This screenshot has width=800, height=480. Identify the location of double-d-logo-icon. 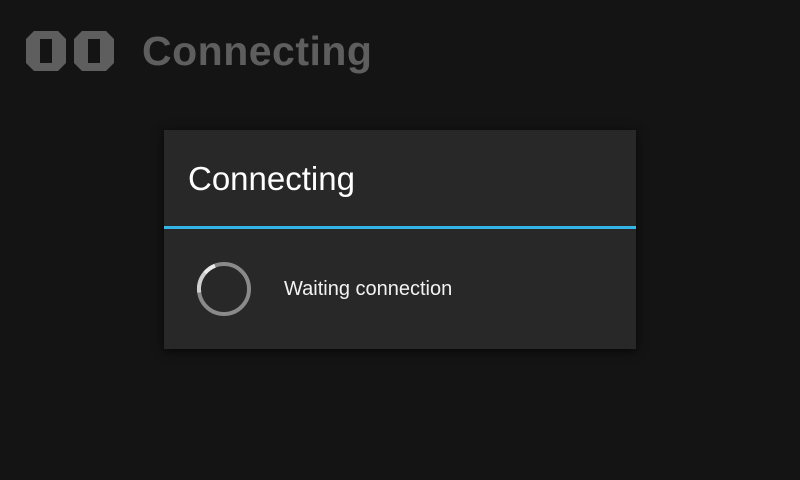
(70, 51).